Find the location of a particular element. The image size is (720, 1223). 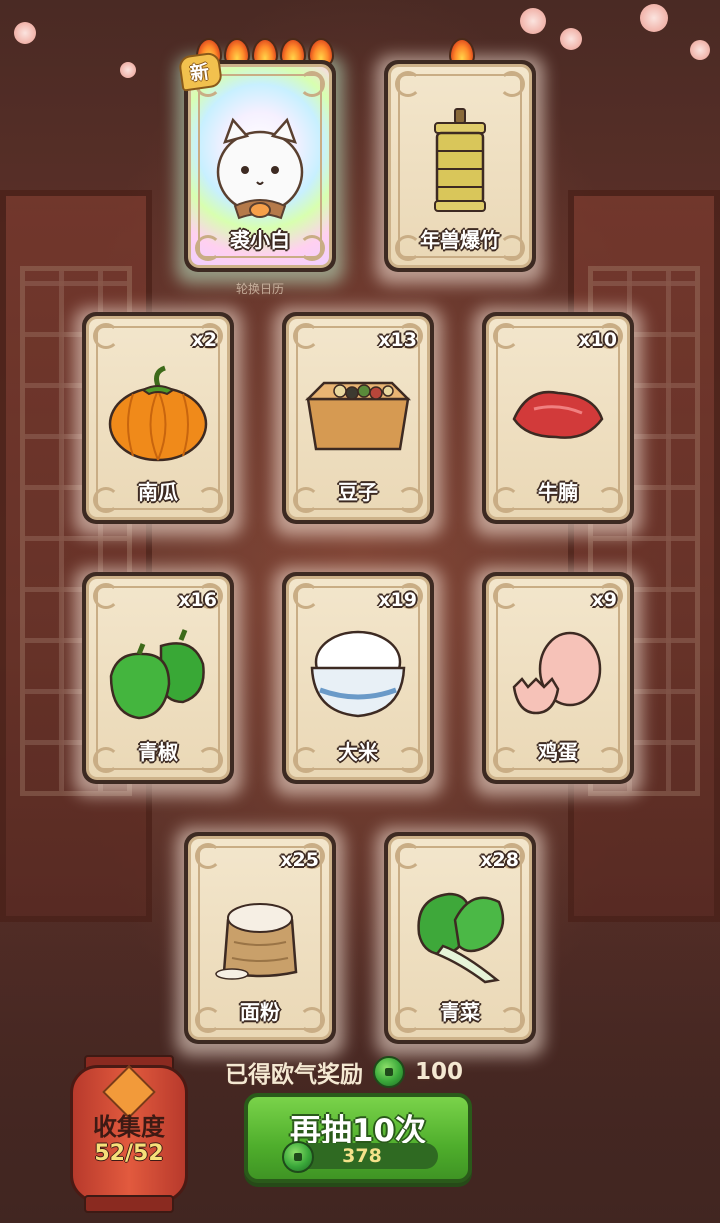

beans-box-icon is located at coordinates (358, 416).